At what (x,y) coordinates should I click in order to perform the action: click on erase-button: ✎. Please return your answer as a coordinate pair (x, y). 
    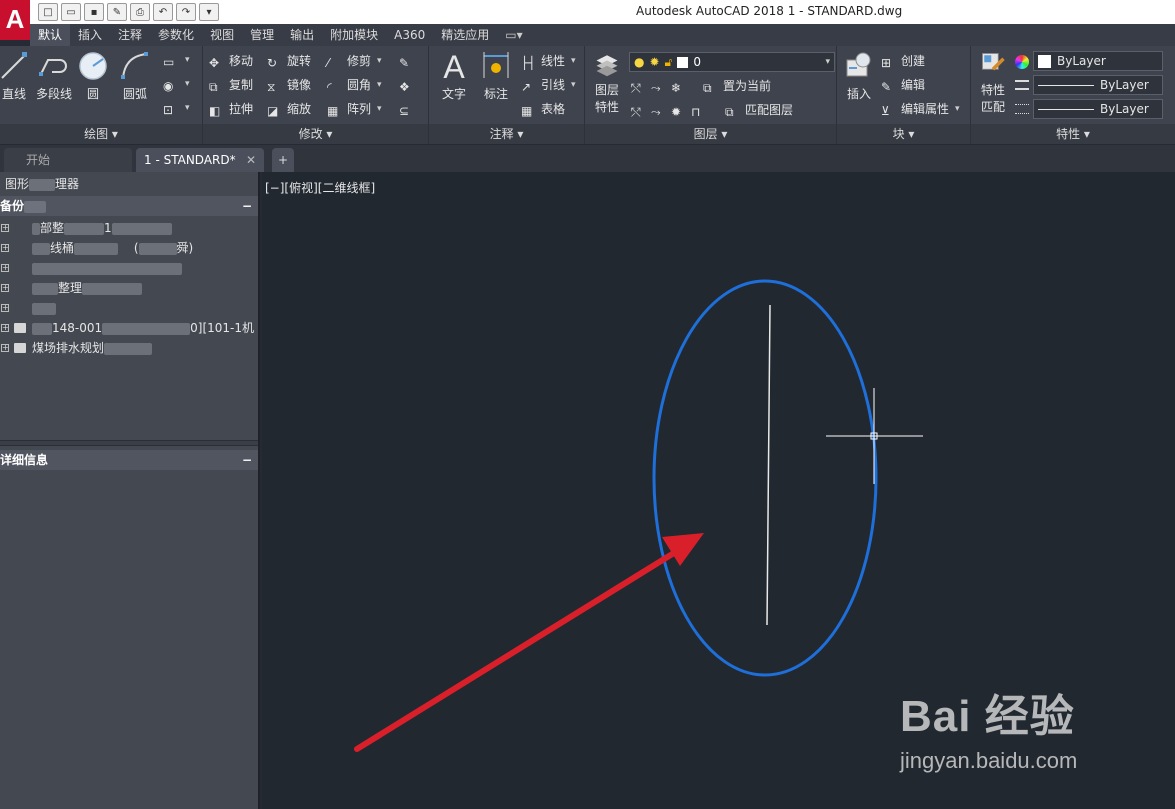
    Looking at the image, I should click on (407, 61).